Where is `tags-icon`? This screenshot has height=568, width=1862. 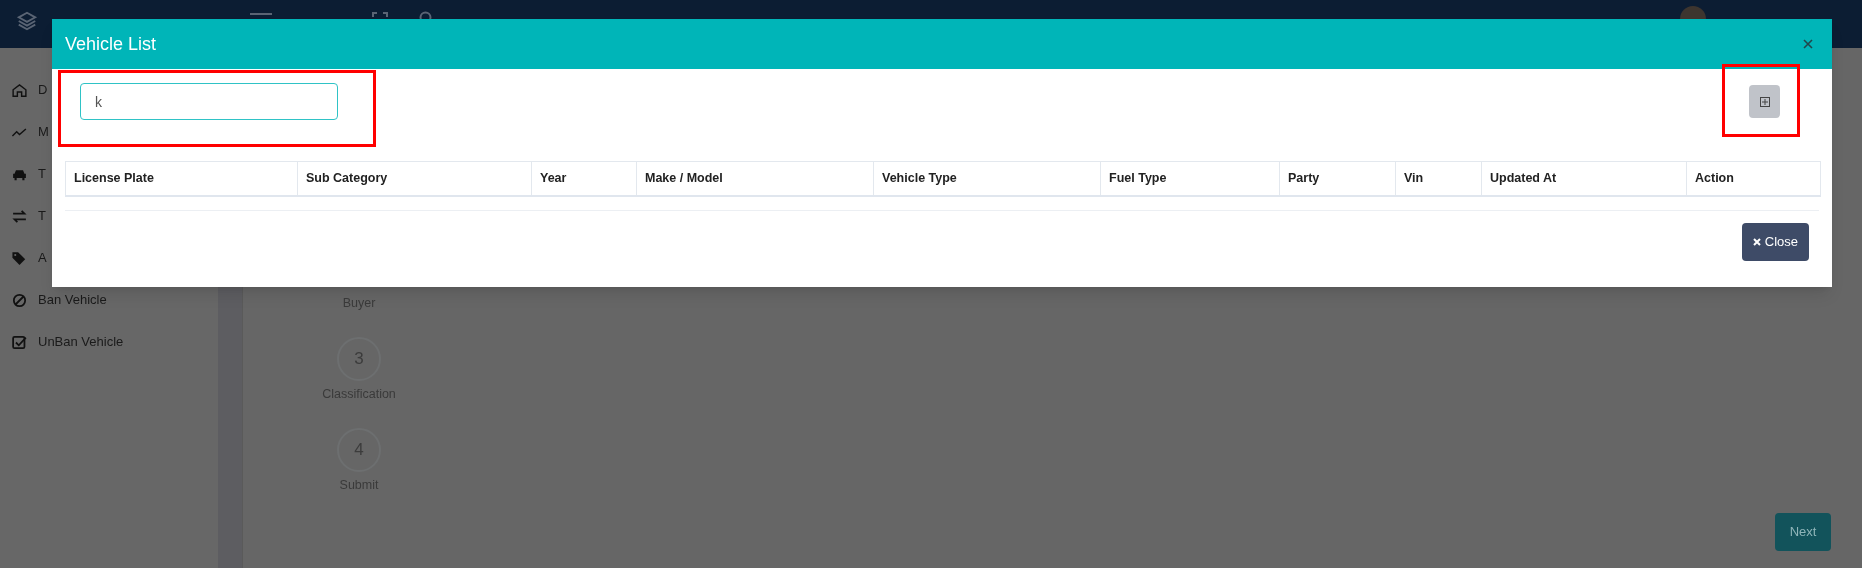 tags-icon is located at coordinates (19, 258).